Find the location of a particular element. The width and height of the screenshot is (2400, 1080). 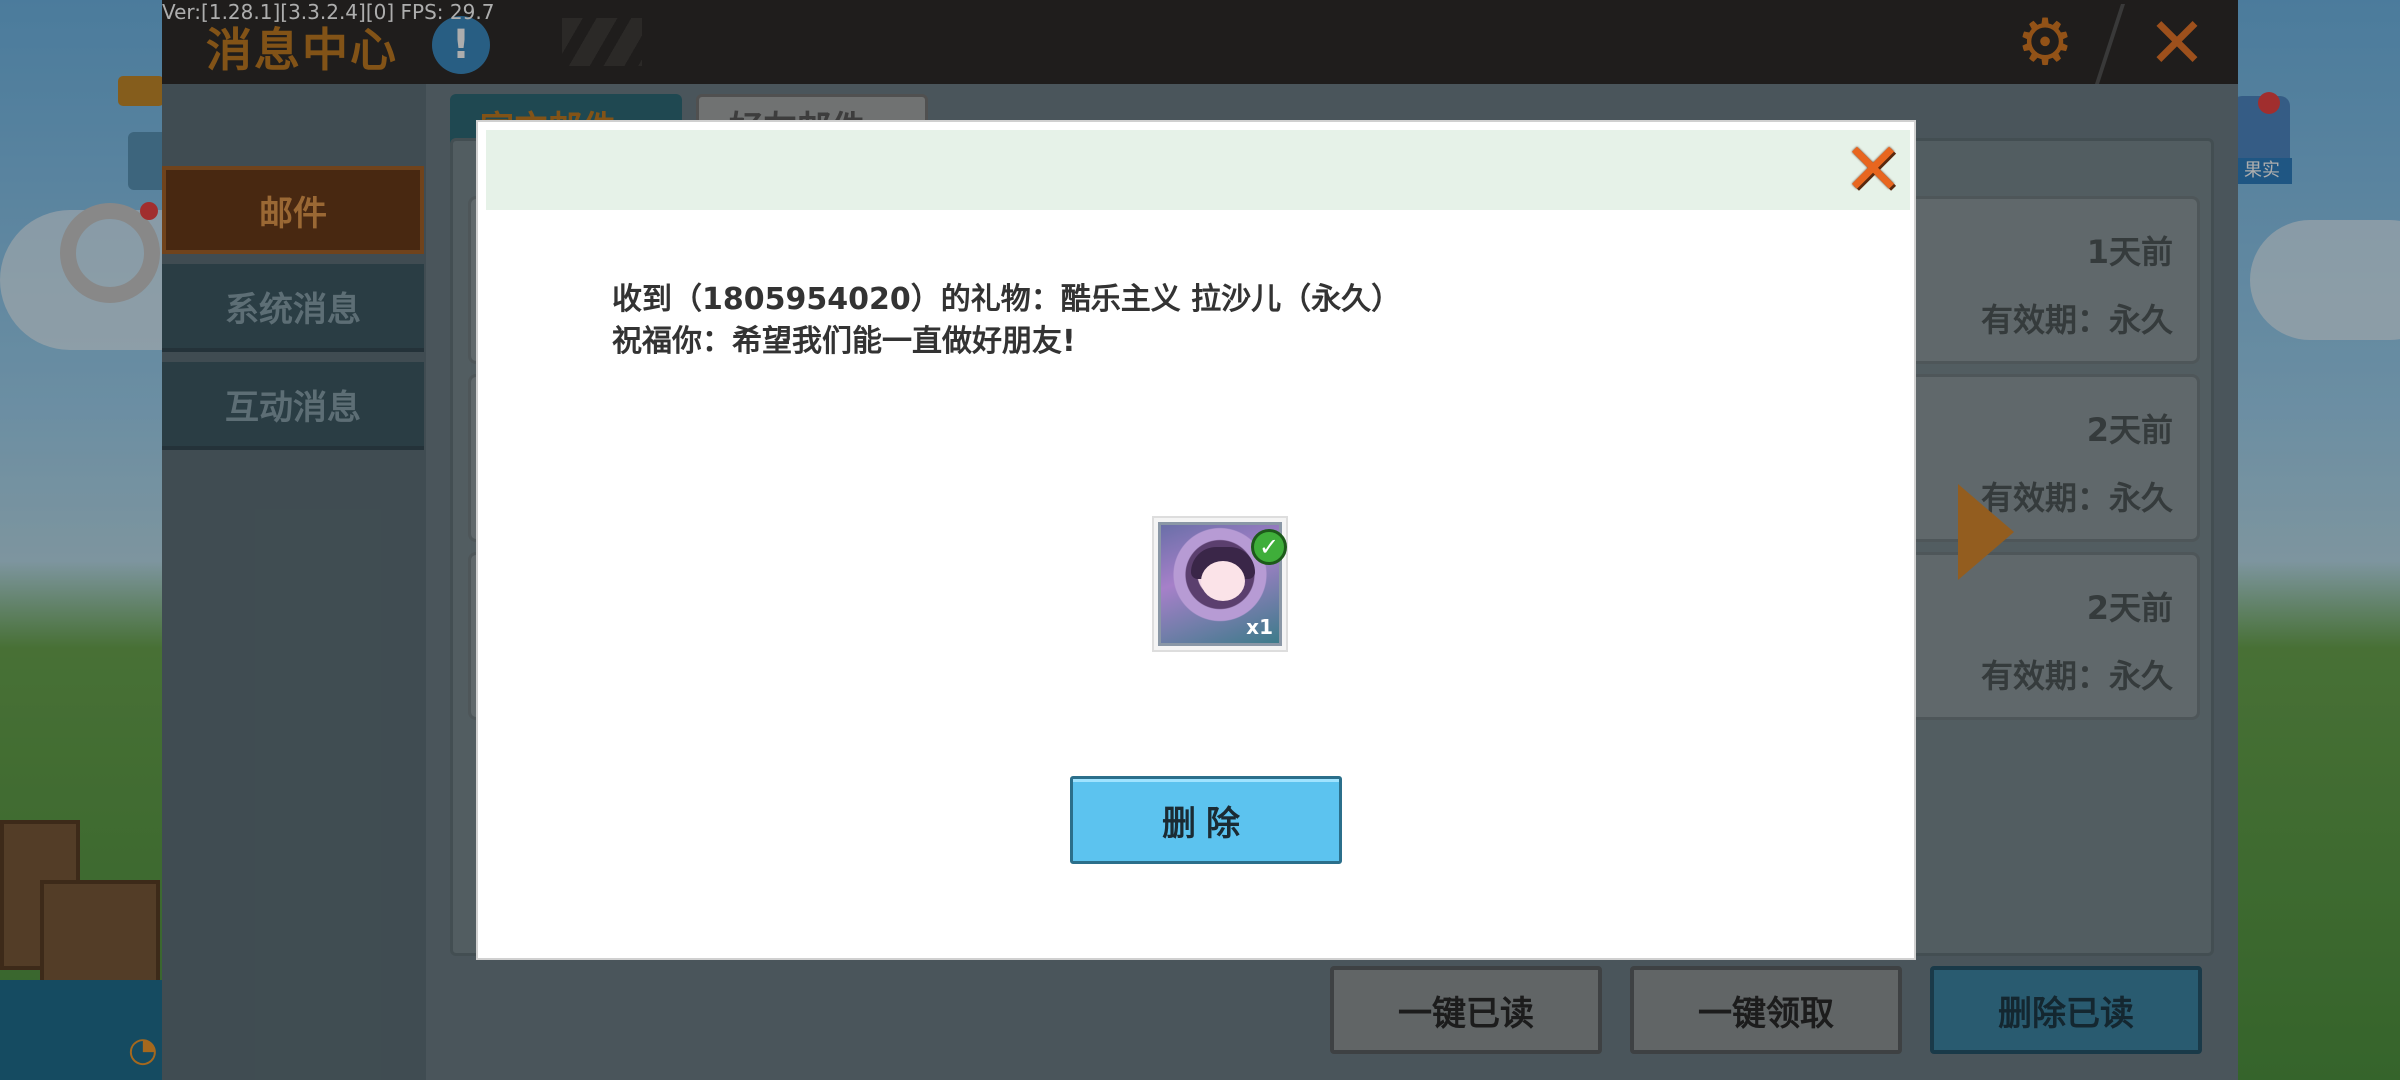

gift-message-line: 收到（1805954020）的礼物：酷乐主义 拉沙儿（永久） is located at coordinates (1007, 299).